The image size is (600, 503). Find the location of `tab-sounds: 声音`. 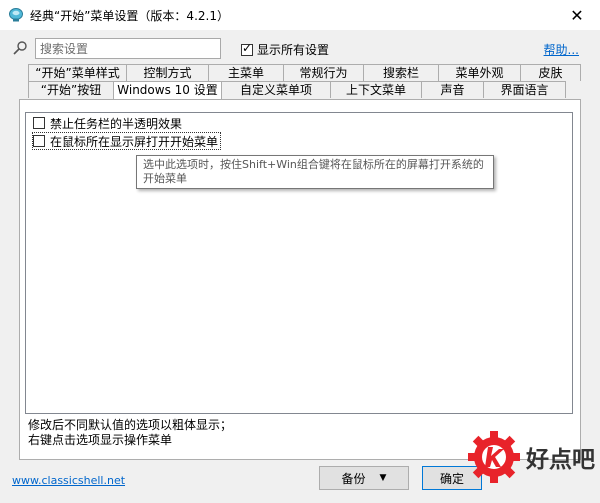

tab-sounds: 声音 is located at coordinates (452, 89).